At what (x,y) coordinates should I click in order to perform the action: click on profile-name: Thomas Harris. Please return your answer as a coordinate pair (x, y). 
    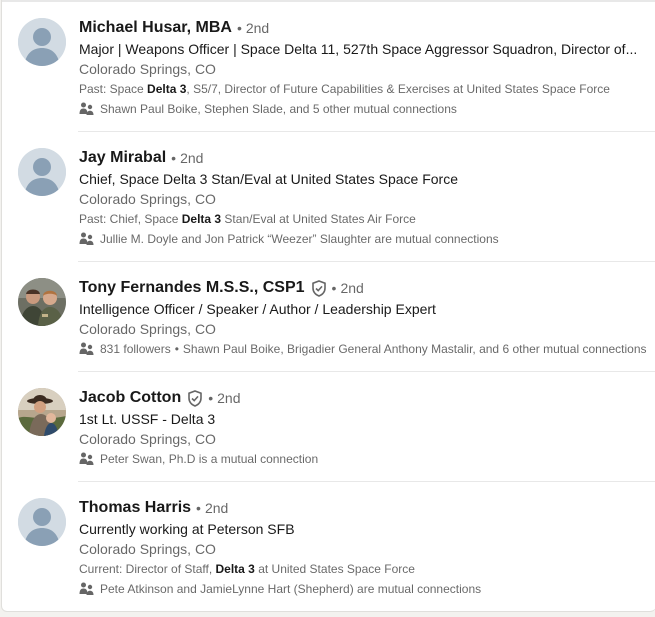
    Looking at the image, I should click on (135, 508).